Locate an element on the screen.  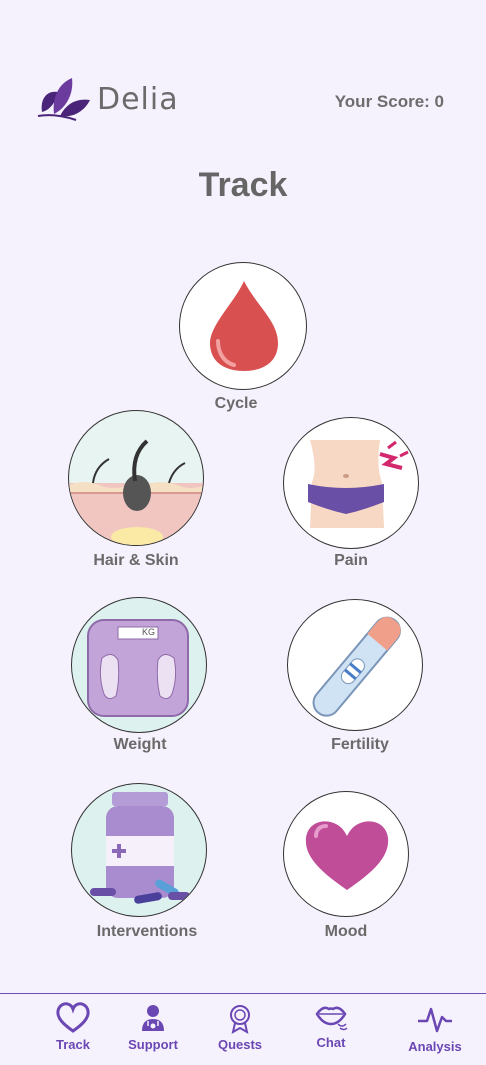
logo-text: Delia is located at coordinates (138, 99).